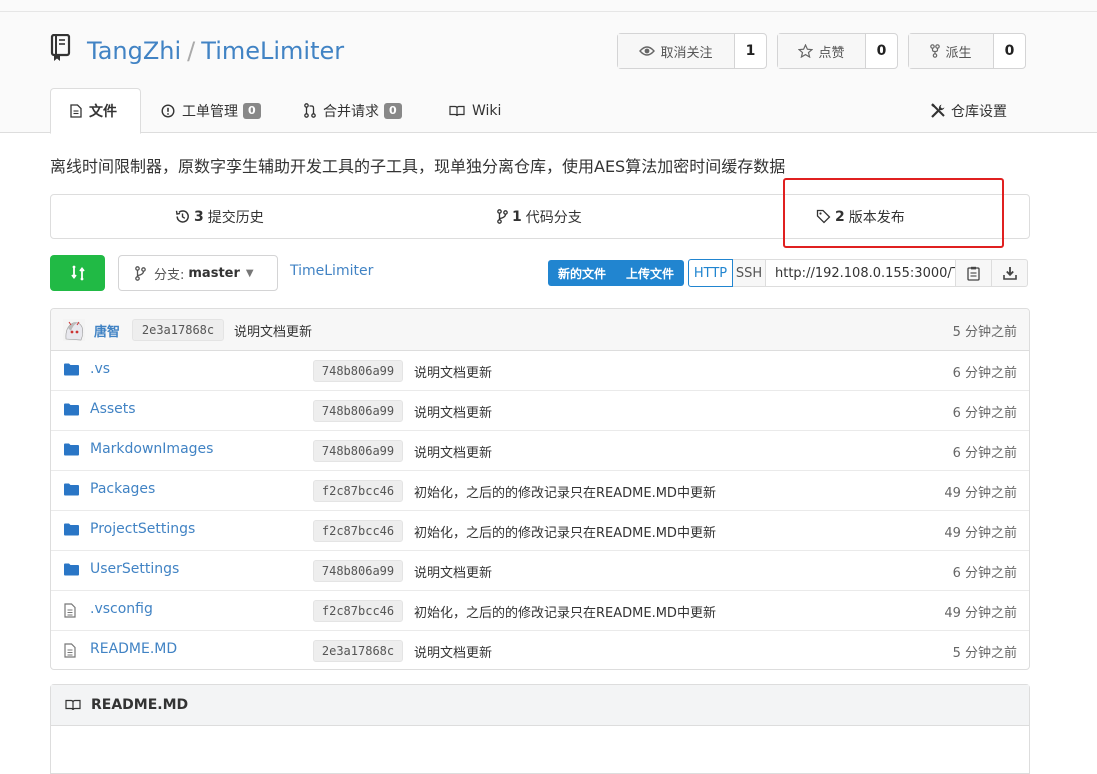  I want to click on issue-icon, so click(168, 110).